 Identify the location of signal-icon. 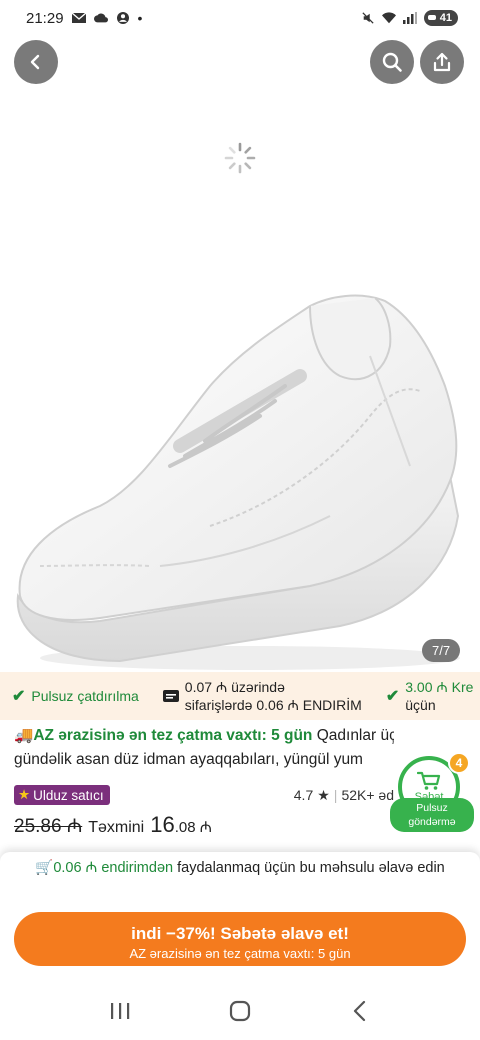
(409, 18).